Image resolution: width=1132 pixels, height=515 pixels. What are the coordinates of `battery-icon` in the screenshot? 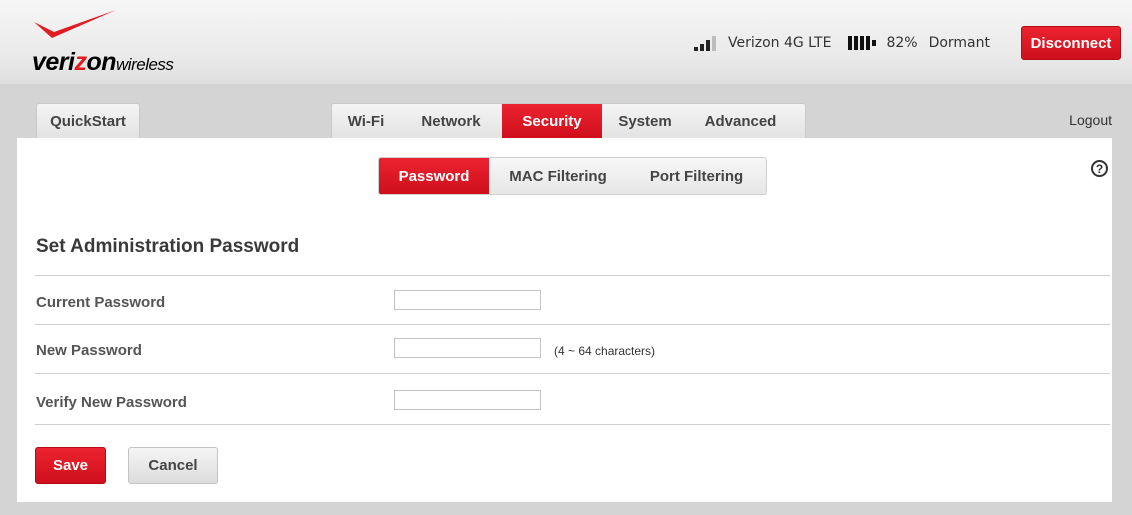 It's located at (862, 43).